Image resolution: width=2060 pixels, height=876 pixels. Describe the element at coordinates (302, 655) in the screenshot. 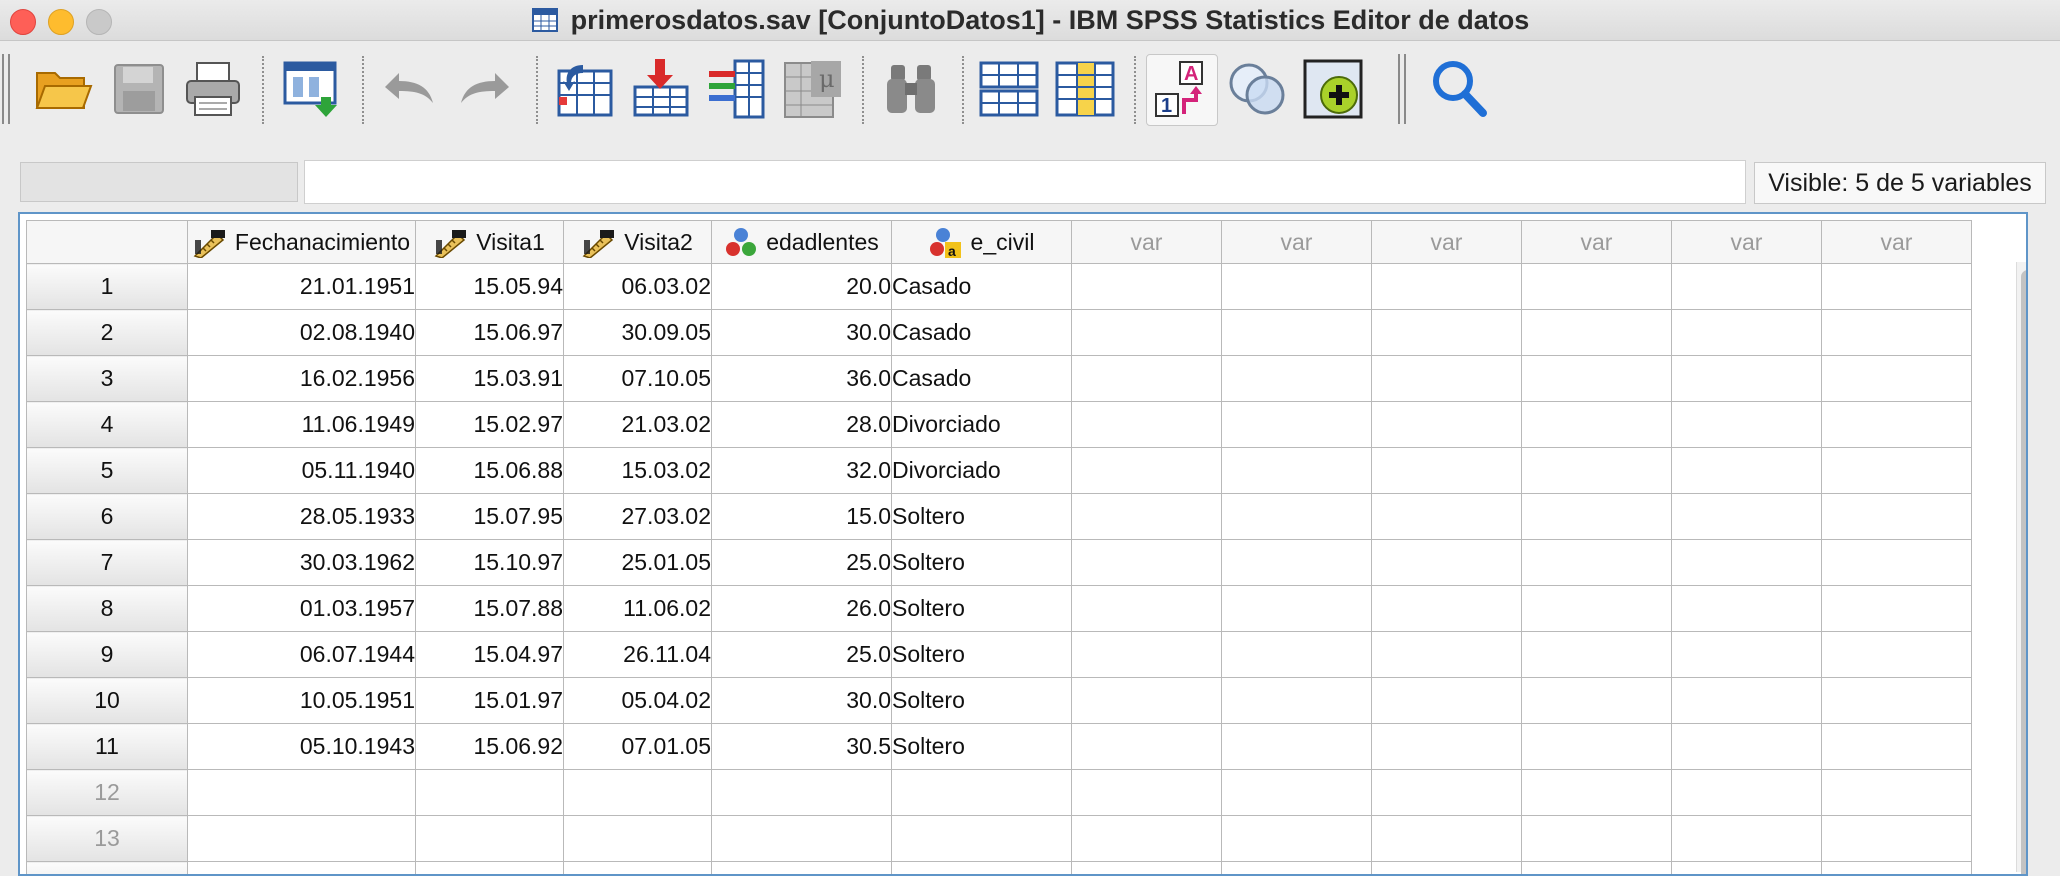

I see `data-cell: 06.07.1944` at that location.